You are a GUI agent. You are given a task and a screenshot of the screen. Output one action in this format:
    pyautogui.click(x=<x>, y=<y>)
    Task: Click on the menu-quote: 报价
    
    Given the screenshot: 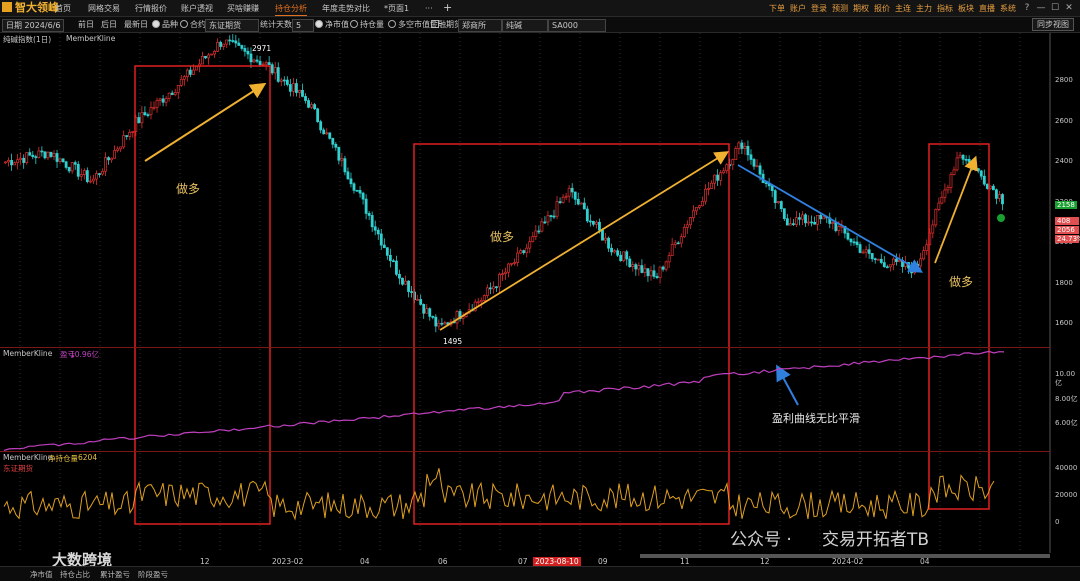 What is the action you would take?
    pyautogui.click(x=882, y=8)
    